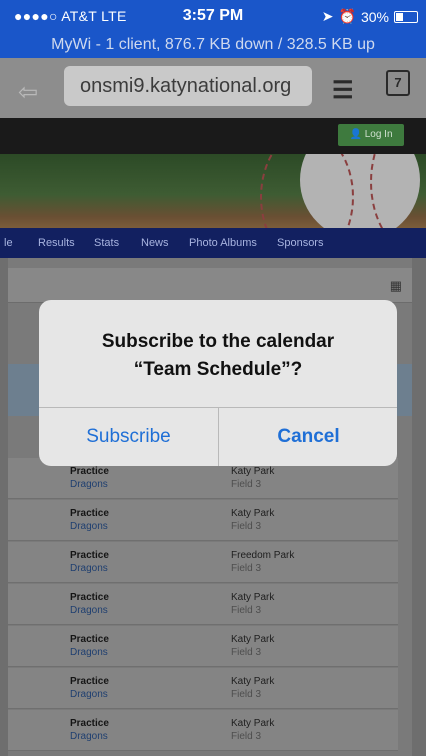 The image size is (426, 756). Describe the element at coordinates (106, 243) in the screenshot. I see `nav-item-stats: Stats` at that location.